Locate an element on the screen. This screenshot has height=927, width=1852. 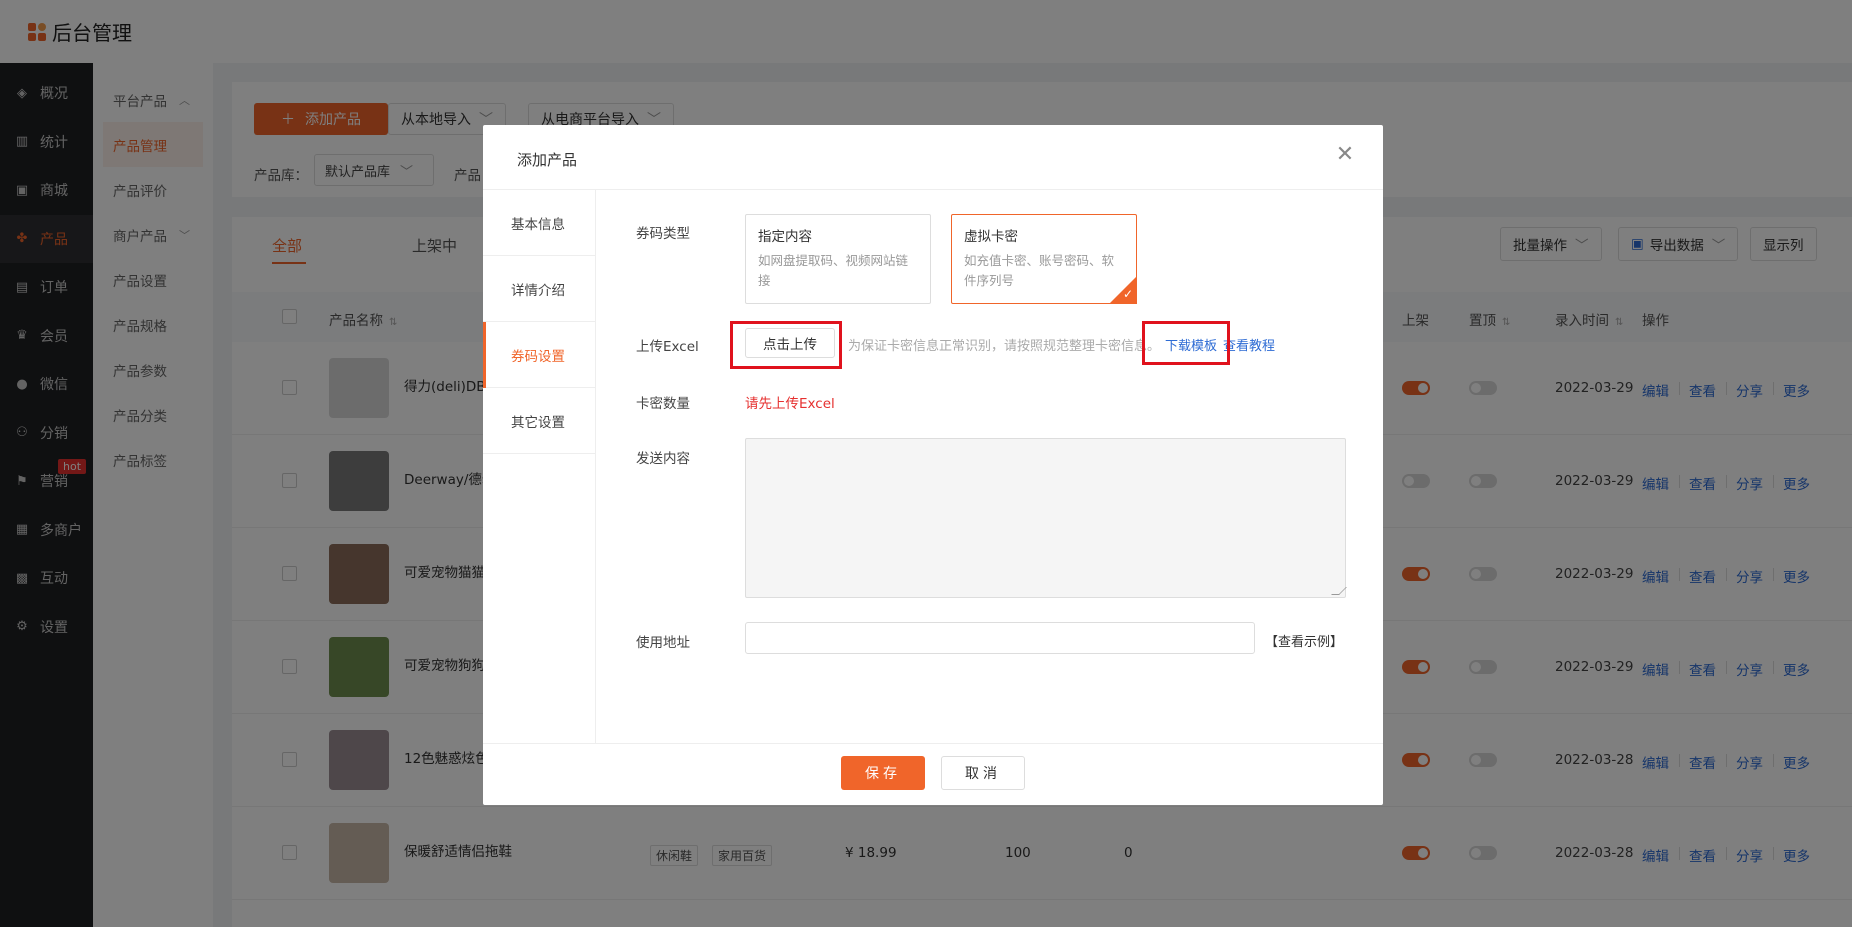
card-count-label: 卡密数量 is located at coordinates (663, 404).